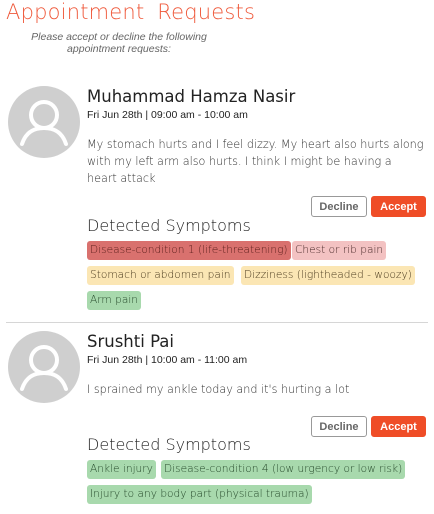 The width and height of the screenshot is (434, 514). What do you see at coordinates (167, 360) in the screenshot?
I see `appointment-datetime: Fri Jun 28th | 10:00 am - 11:00 am` at bounding box center [167, 360].